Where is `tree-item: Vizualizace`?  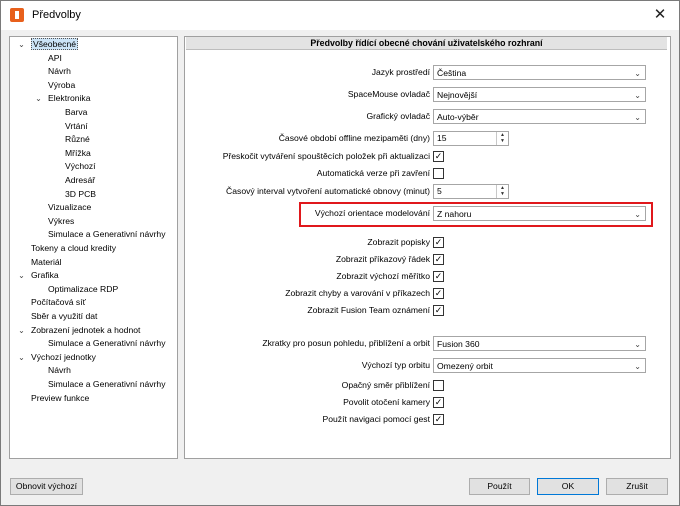 tree-item: Vizualizace is located at coordinates (69, 207).